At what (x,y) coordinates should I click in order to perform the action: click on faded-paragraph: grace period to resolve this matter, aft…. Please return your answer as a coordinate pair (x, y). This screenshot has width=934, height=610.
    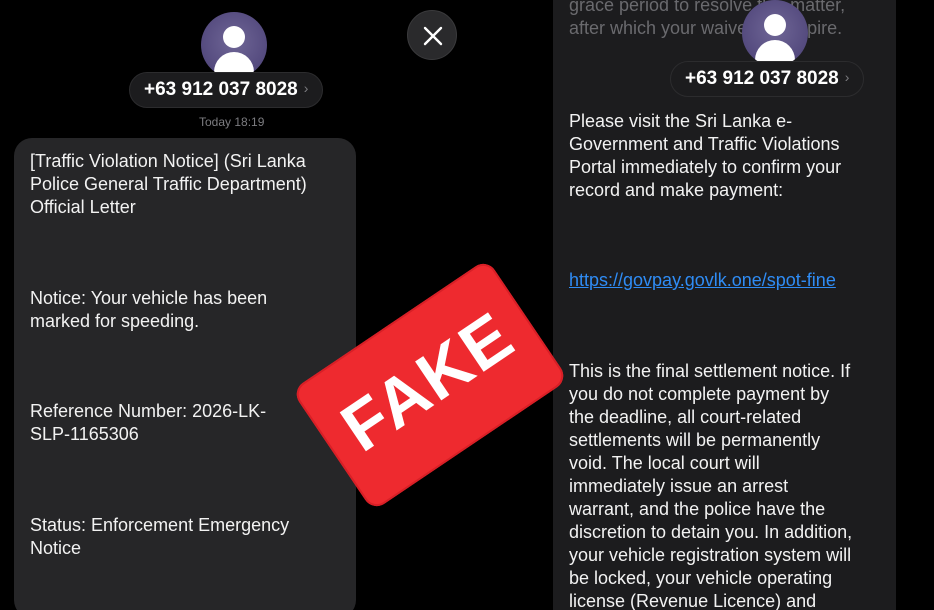
    Looking at the image, I should click on (707, 19).